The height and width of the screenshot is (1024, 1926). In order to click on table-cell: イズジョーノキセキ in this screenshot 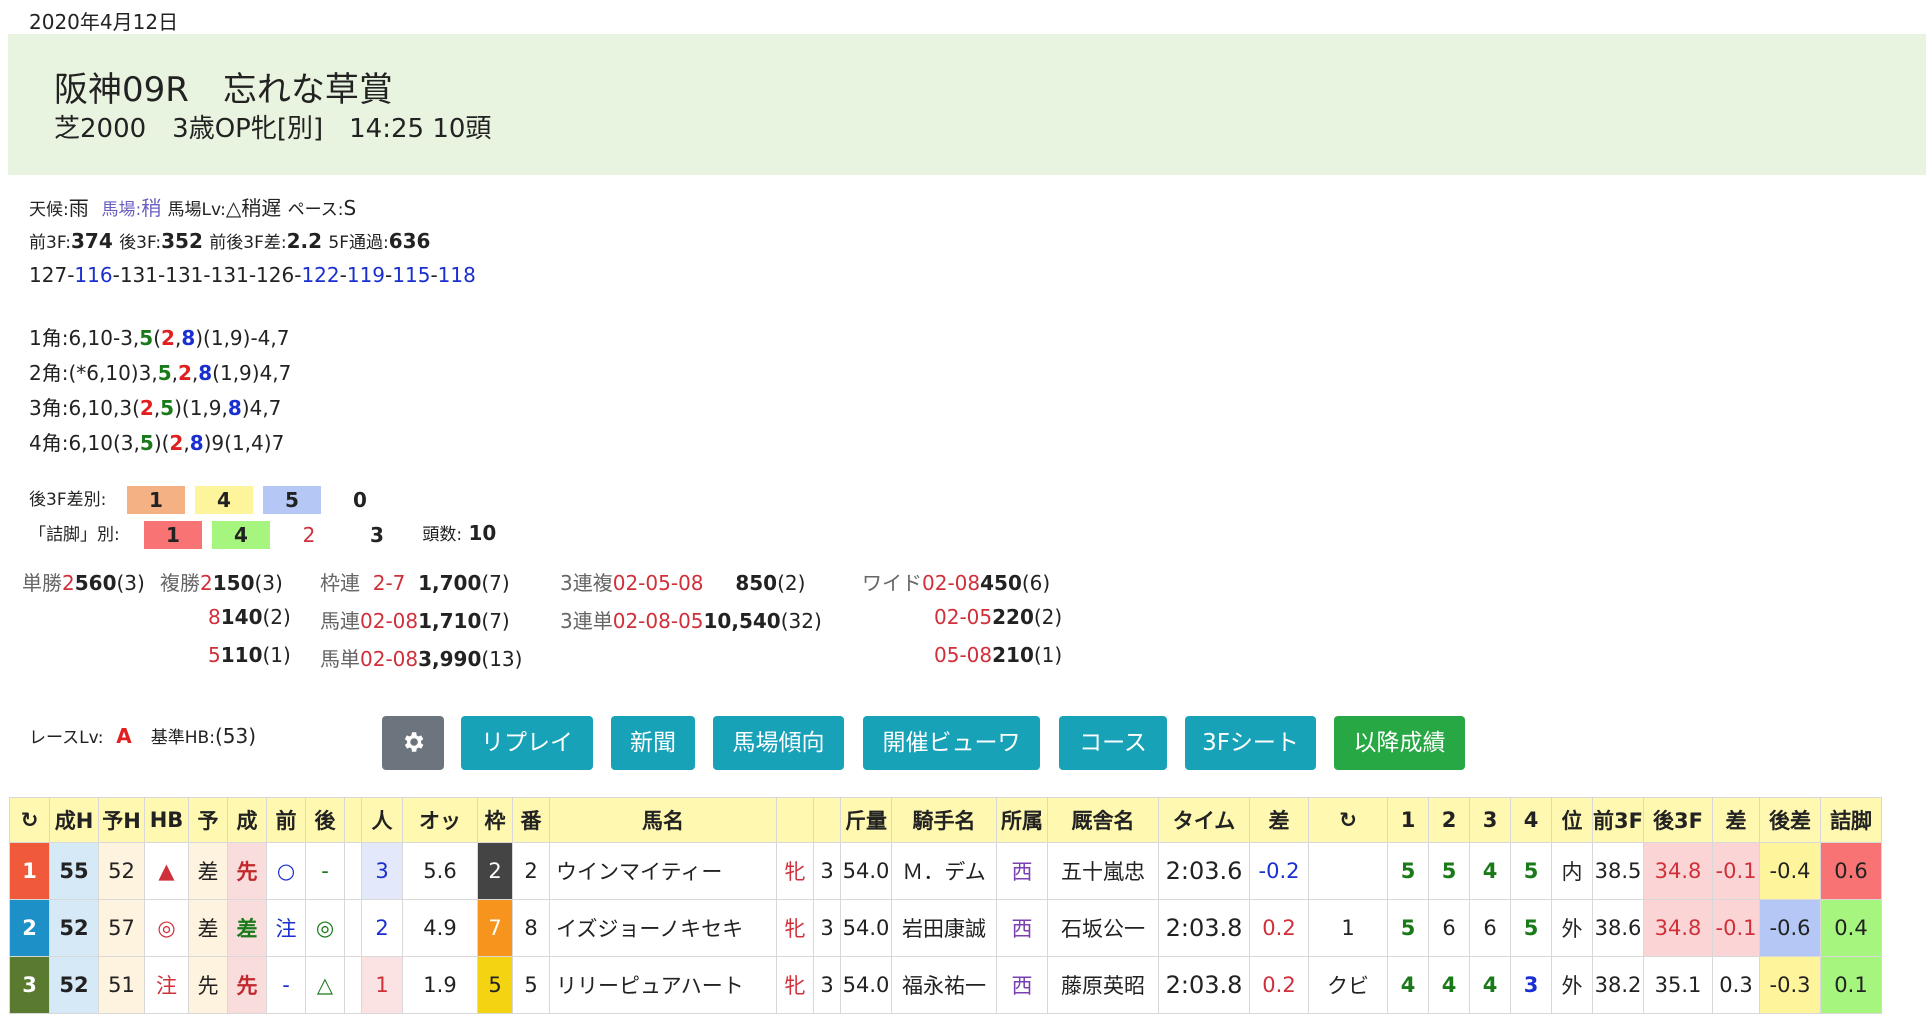, I will do `click(663, 928)`.